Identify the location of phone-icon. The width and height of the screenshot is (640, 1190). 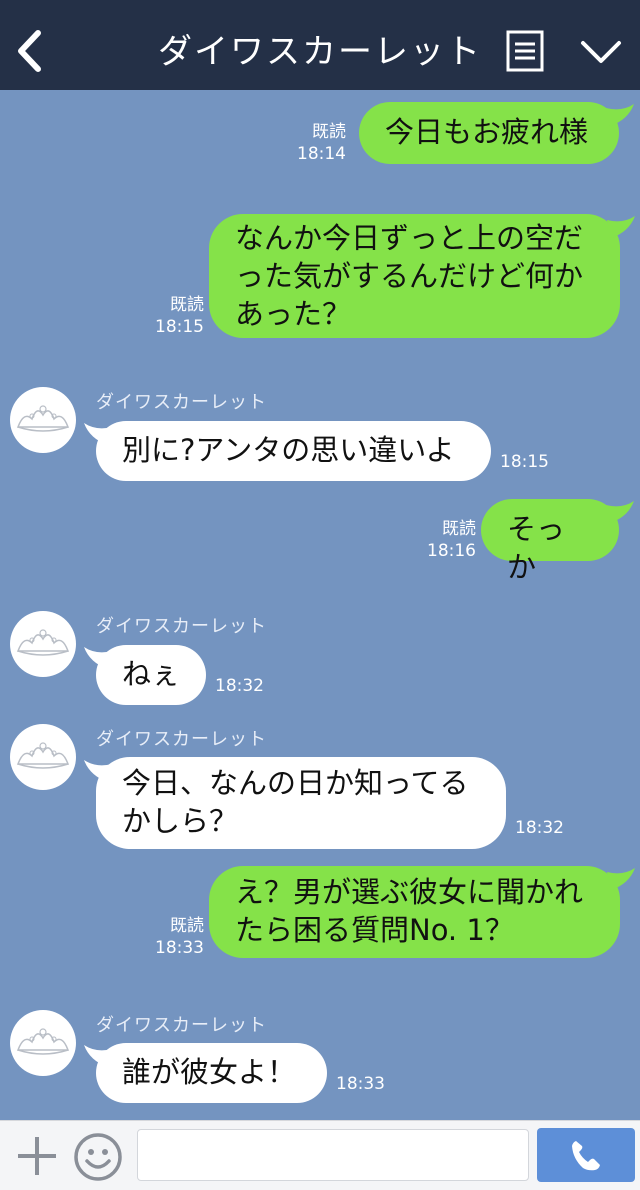
(586, 1156).